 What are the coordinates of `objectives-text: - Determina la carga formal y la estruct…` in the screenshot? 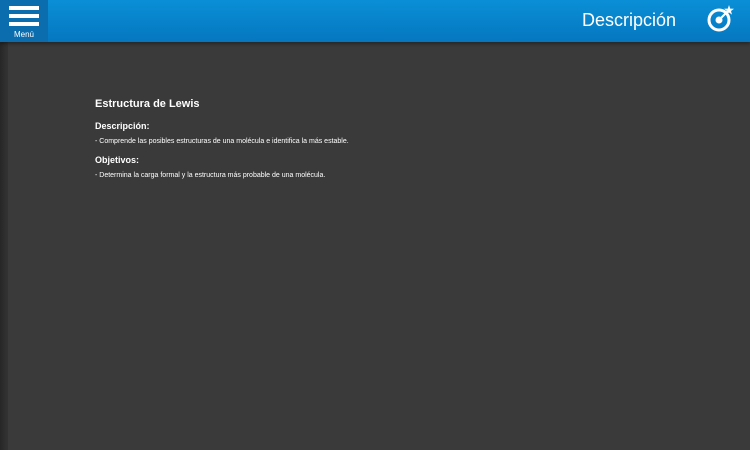 It's located at (210, 175).